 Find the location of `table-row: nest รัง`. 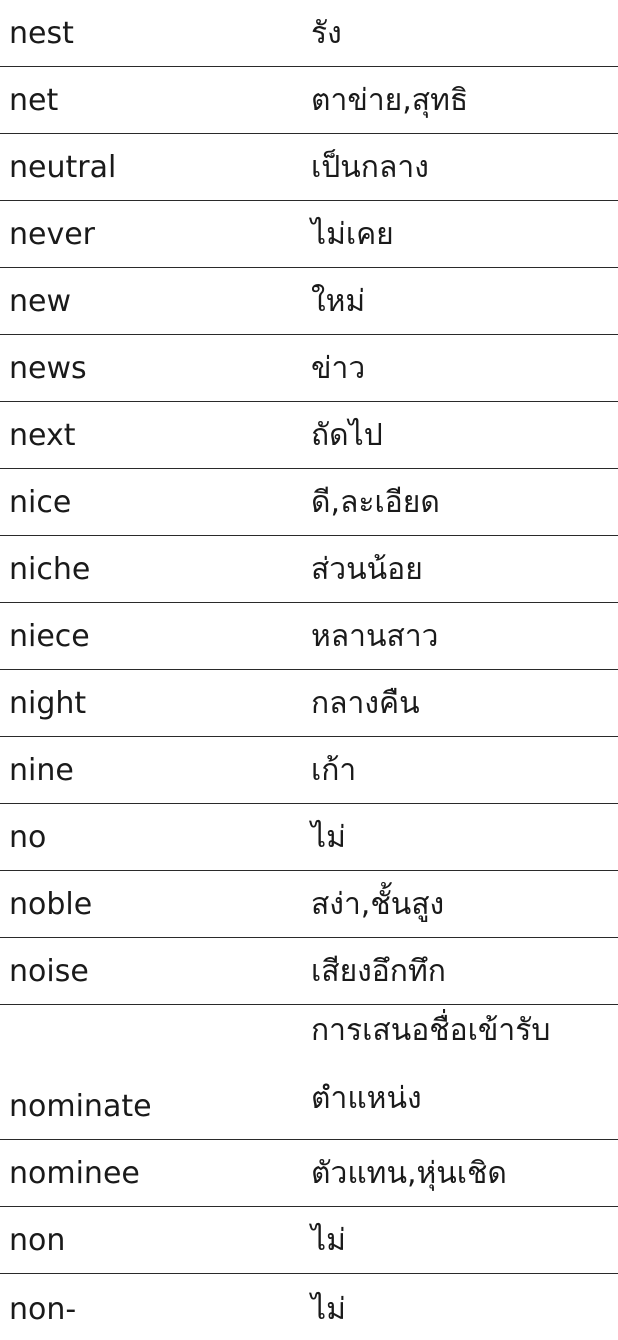

table-row: nest รัง is located at coordinates (309, 33).